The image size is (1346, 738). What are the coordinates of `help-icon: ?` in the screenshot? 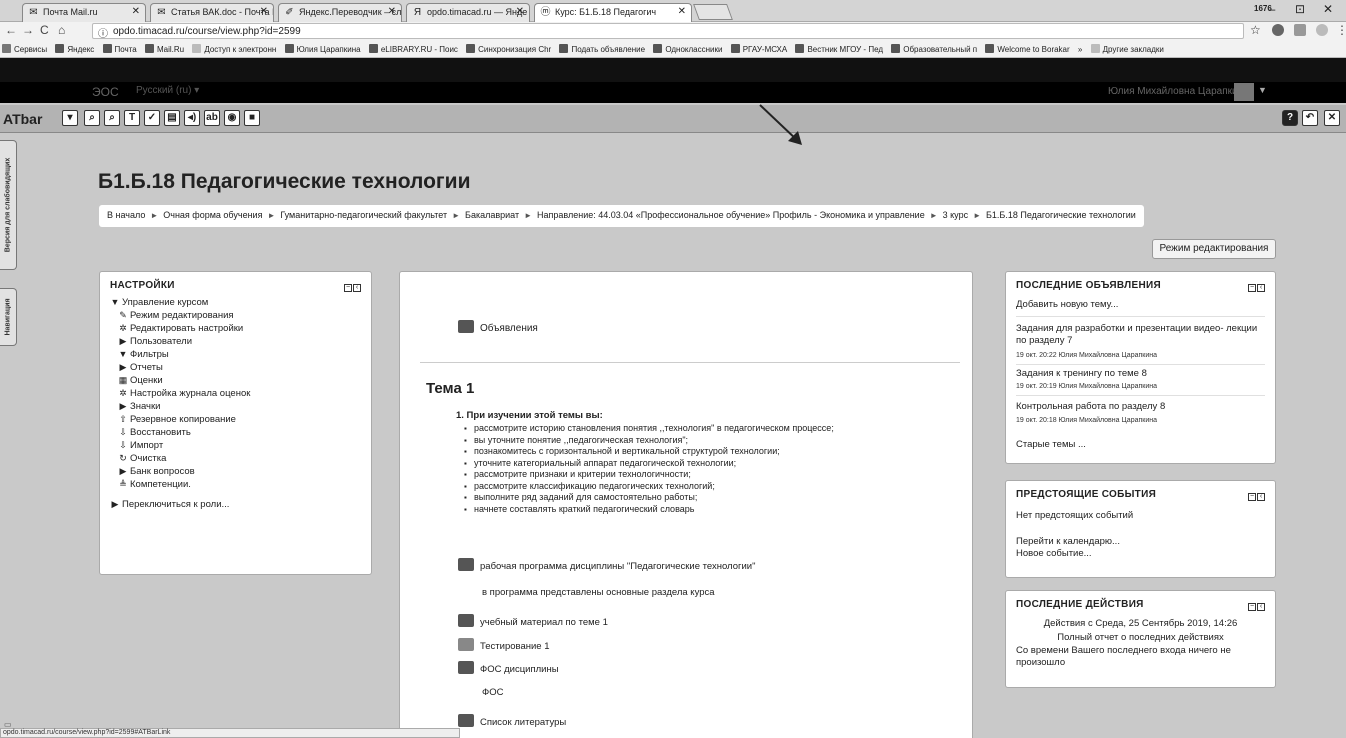 It's located at (1290, 118).